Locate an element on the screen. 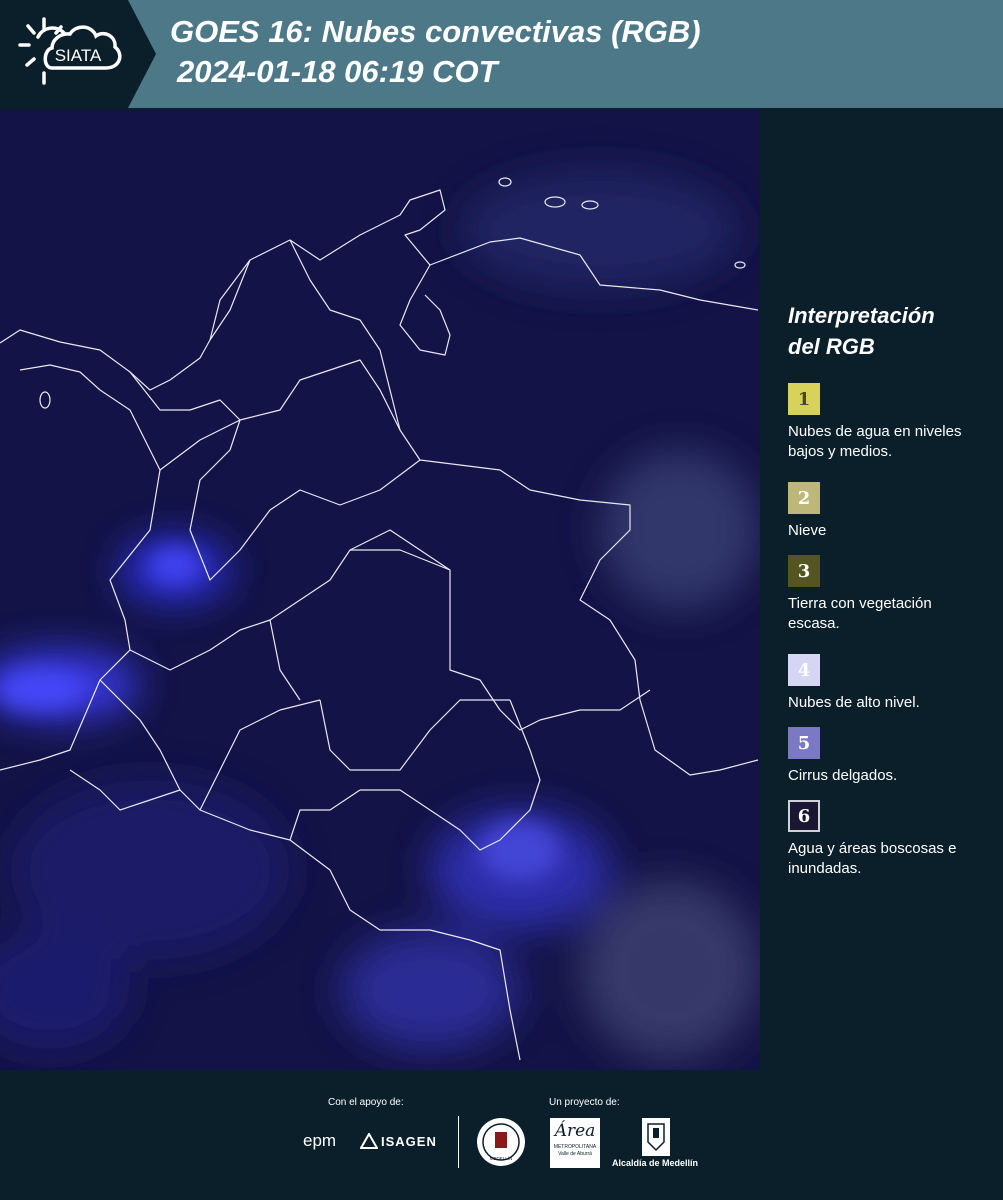  legend-item: 6 Agua y áreas boscosas e inundadas. is located at coordinates (888, 839).